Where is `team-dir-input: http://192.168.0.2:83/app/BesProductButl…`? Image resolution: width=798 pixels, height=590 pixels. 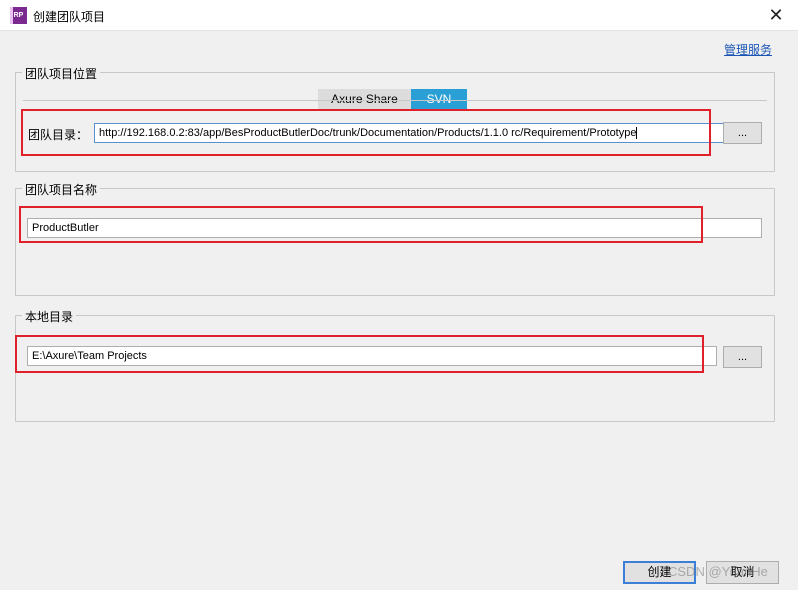
team-dir-input: http://192.168.0.2:83/app/BesProductButl… is located at coordinates (413, 133).